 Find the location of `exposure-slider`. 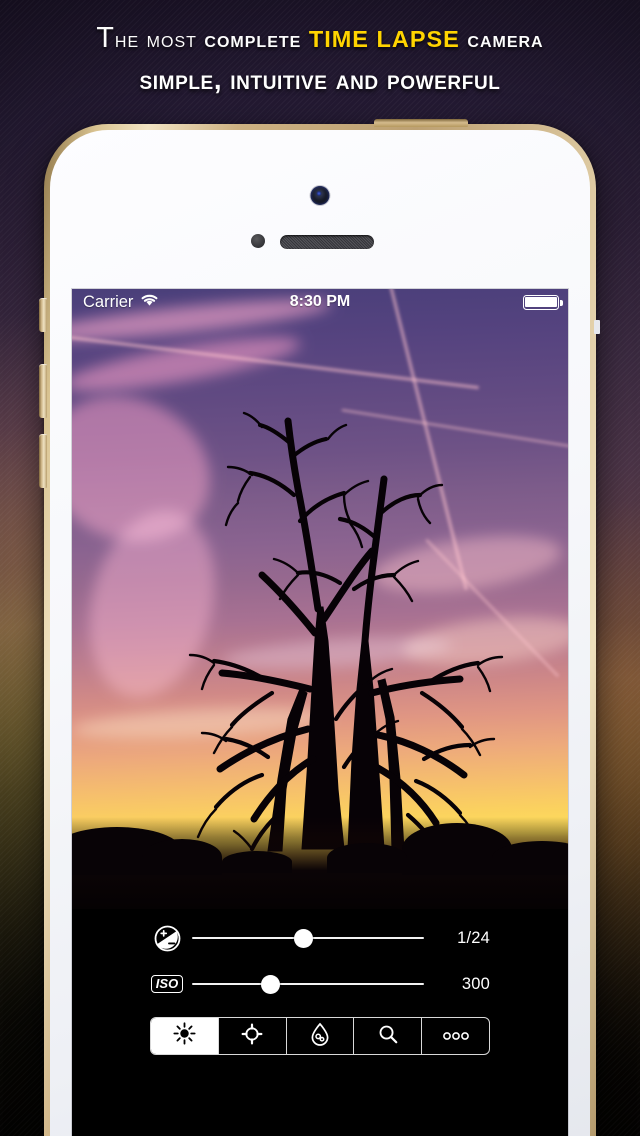

exposure-slider is located at coordinates (308, 938).